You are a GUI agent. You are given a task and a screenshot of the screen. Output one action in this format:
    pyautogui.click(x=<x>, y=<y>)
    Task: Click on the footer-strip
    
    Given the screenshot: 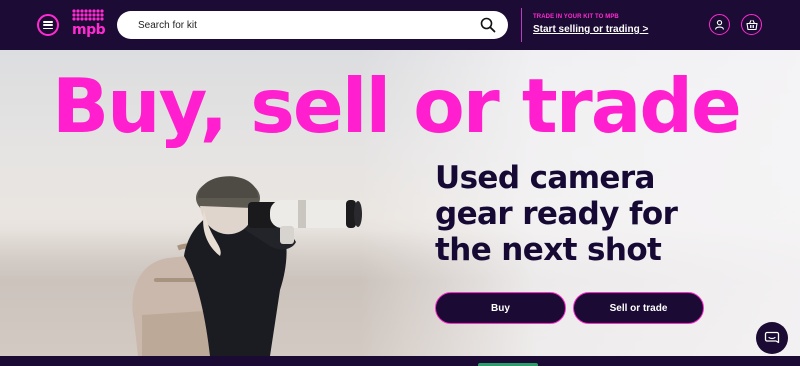 What is the action you would take?
    pyautogui.click(x=400, y=361)
    